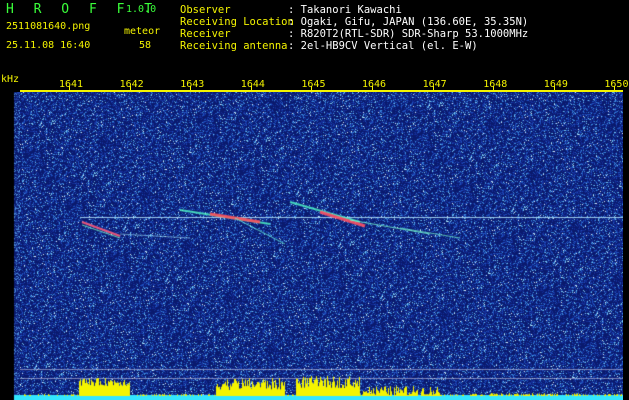  What do you see at coordinates (48, 26) in the screenshot?
I see `file-name: 2511081640.png` at bounding box center [48, 26].